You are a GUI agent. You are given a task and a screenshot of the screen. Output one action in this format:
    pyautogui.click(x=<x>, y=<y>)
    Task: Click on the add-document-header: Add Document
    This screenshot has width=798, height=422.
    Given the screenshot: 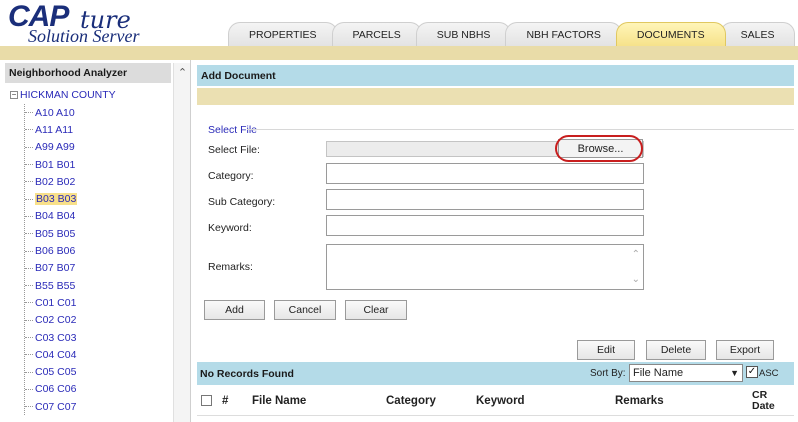 What is the action you would take?
    pyautogui.click(x=495, y=75)
    